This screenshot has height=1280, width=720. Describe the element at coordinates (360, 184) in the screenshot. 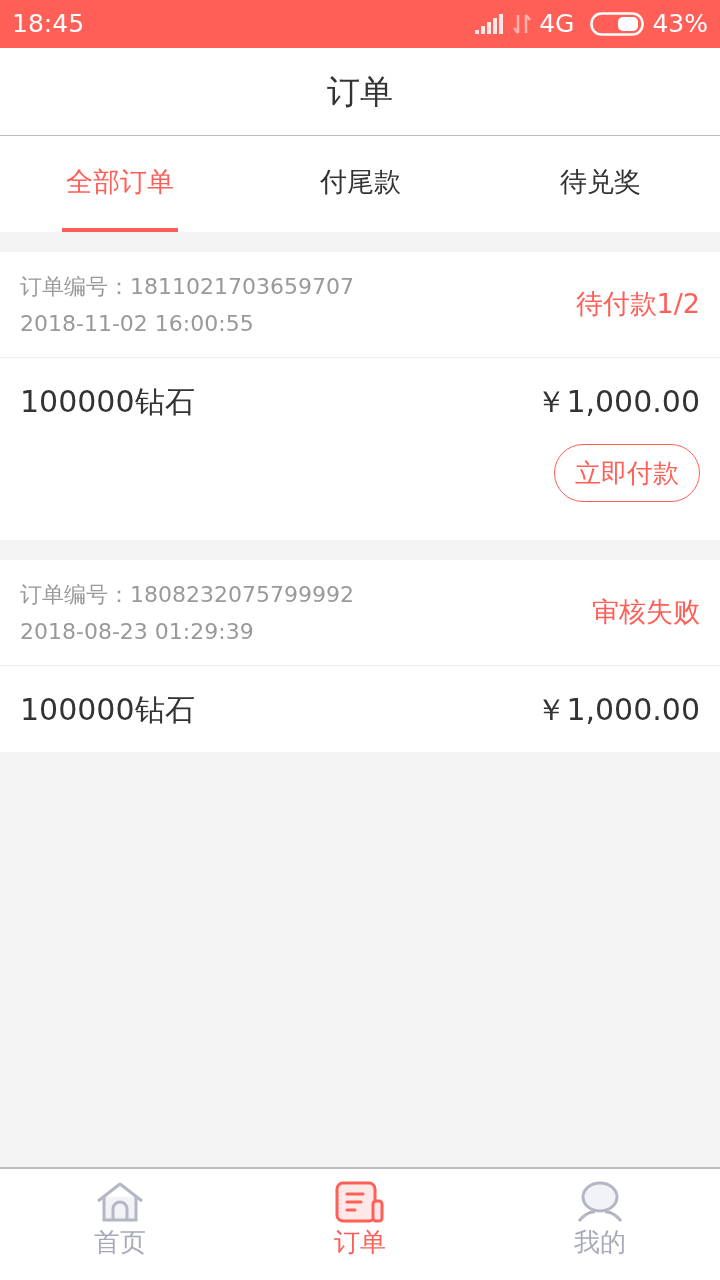

I see `tab: 付尾款` at that location.